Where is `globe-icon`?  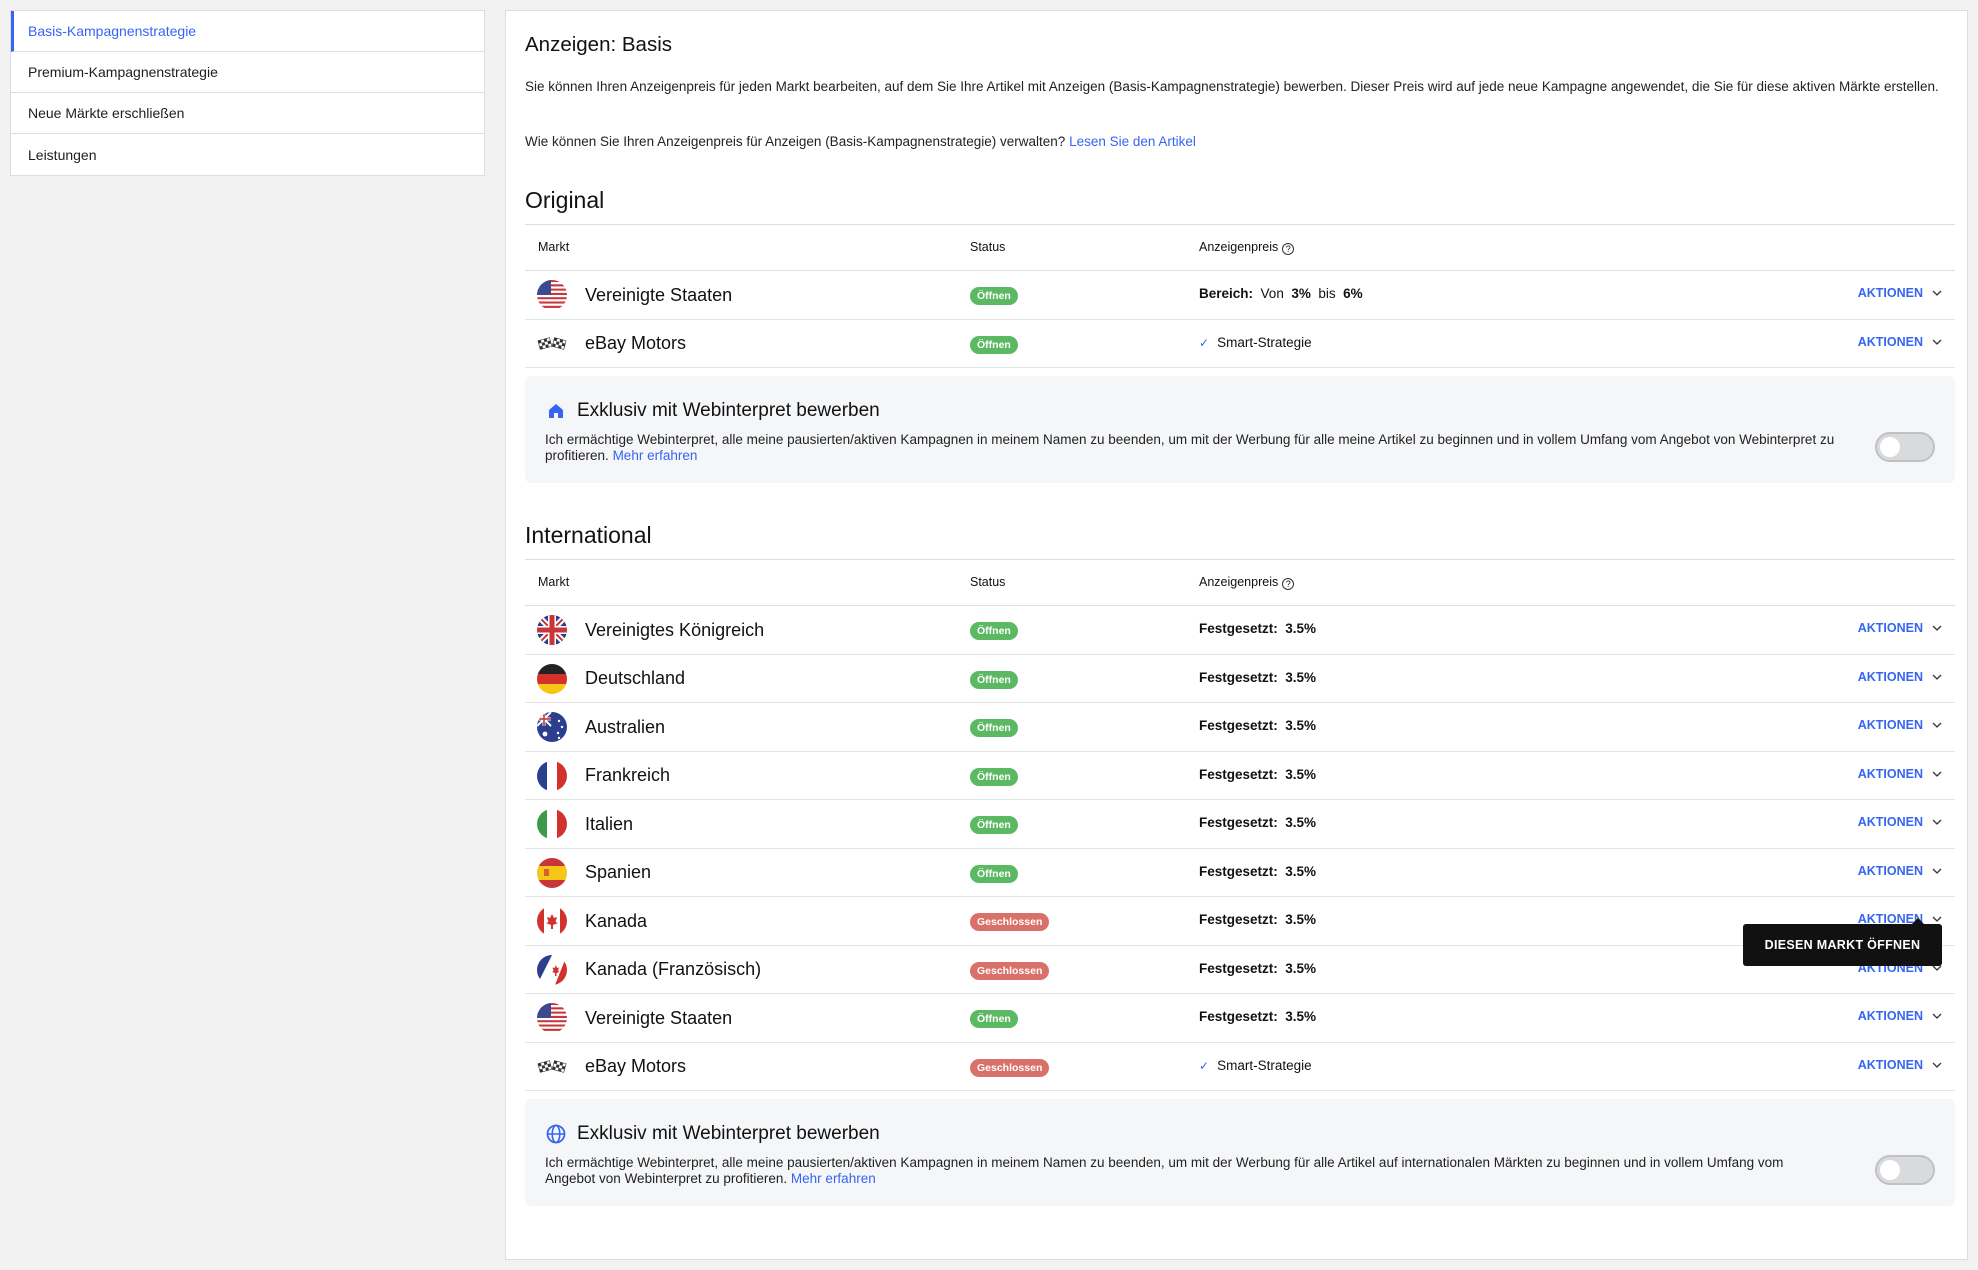
globe-icon is located at coordinates (556, 1134).